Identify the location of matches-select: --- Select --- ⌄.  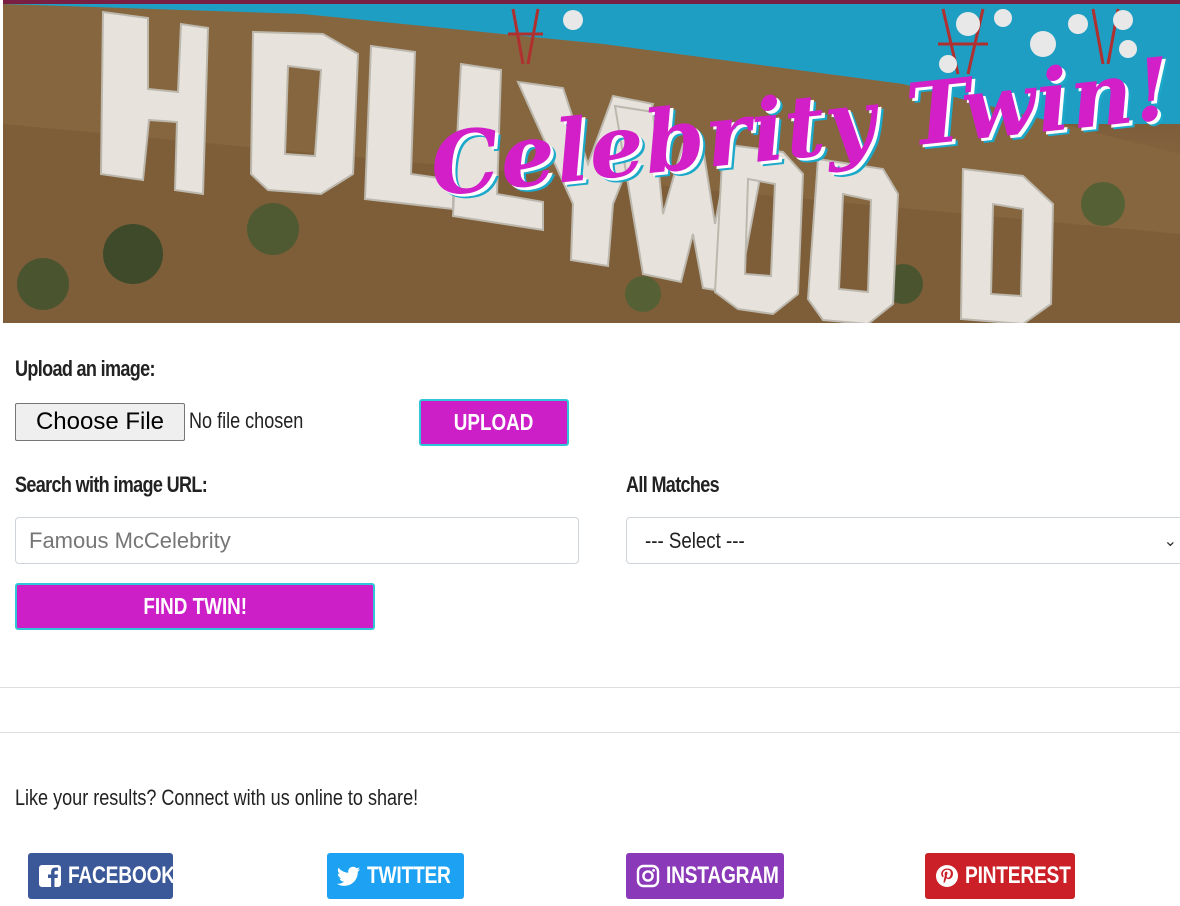
(903, 540).